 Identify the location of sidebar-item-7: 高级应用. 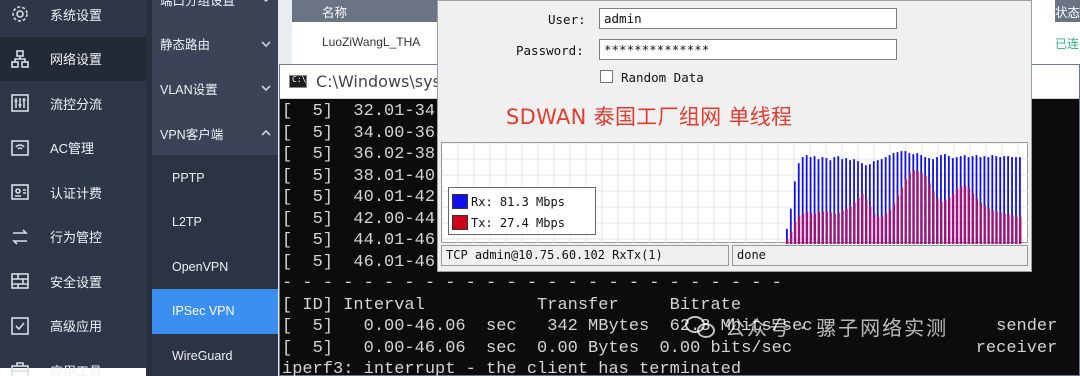
(73, 326).